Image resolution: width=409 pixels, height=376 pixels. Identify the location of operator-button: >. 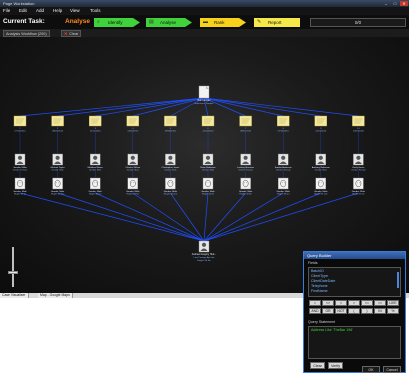
(354, 303).